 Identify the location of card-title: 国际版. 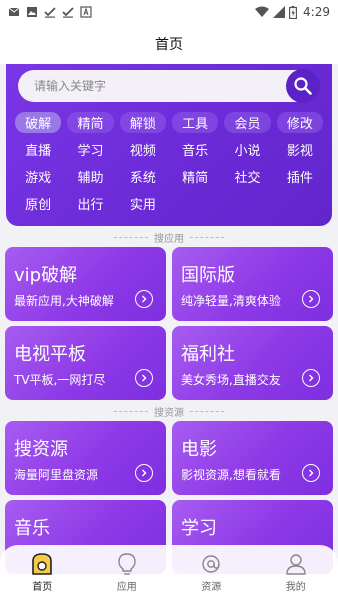
(208, 275).